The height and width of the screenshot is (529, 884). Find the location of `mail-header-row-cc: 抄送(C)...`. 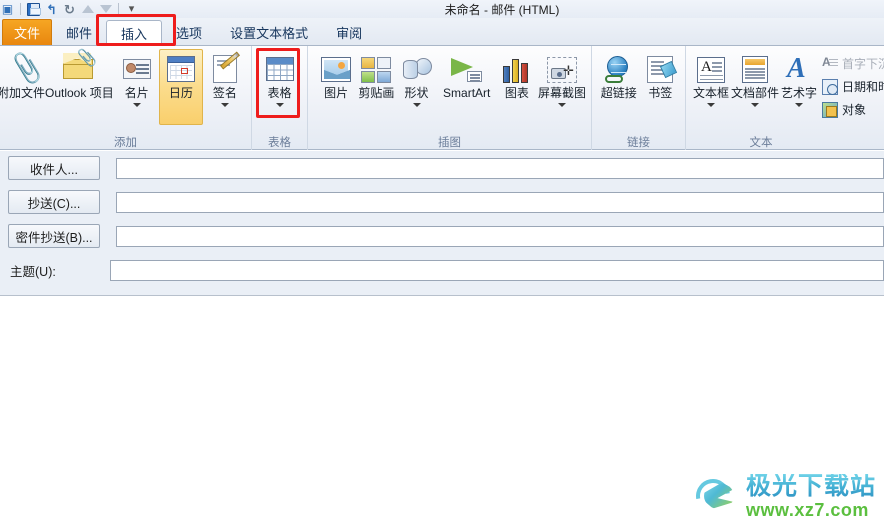

mail-header-row-cc: 抄送(C)... is located at coordinates (442, 202).